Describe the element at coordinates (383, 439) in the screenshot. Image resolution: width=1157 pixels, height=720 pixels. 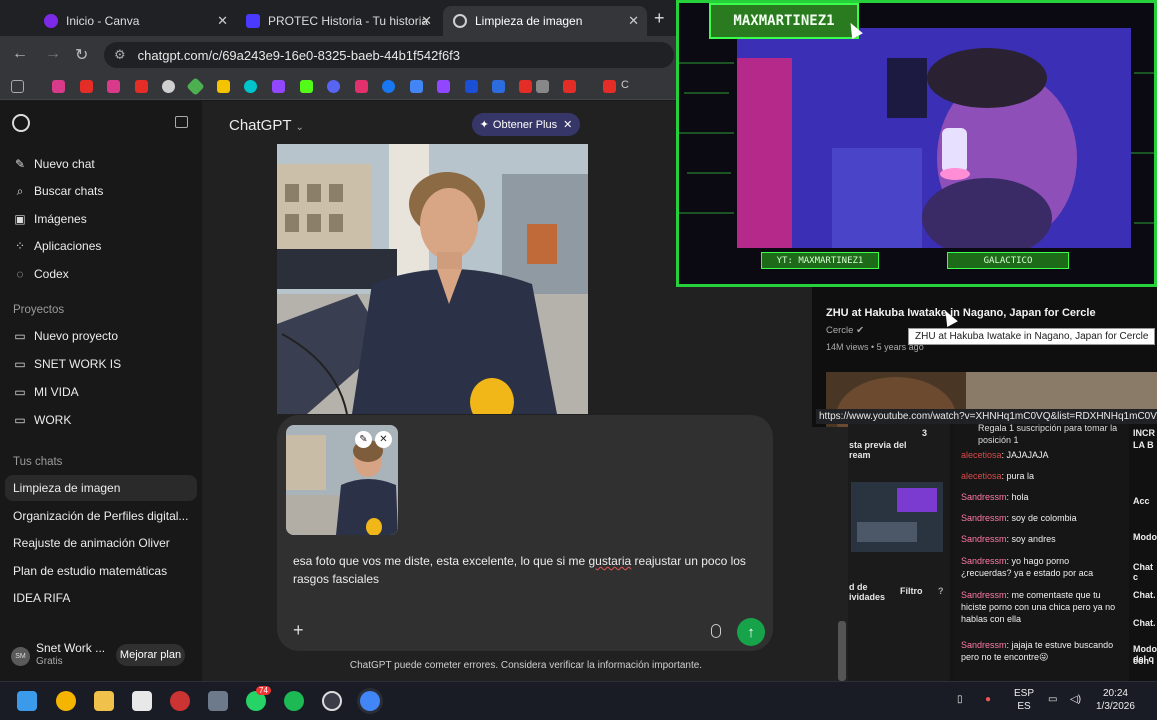
I see `remove-image-icon: ✕` at that location.